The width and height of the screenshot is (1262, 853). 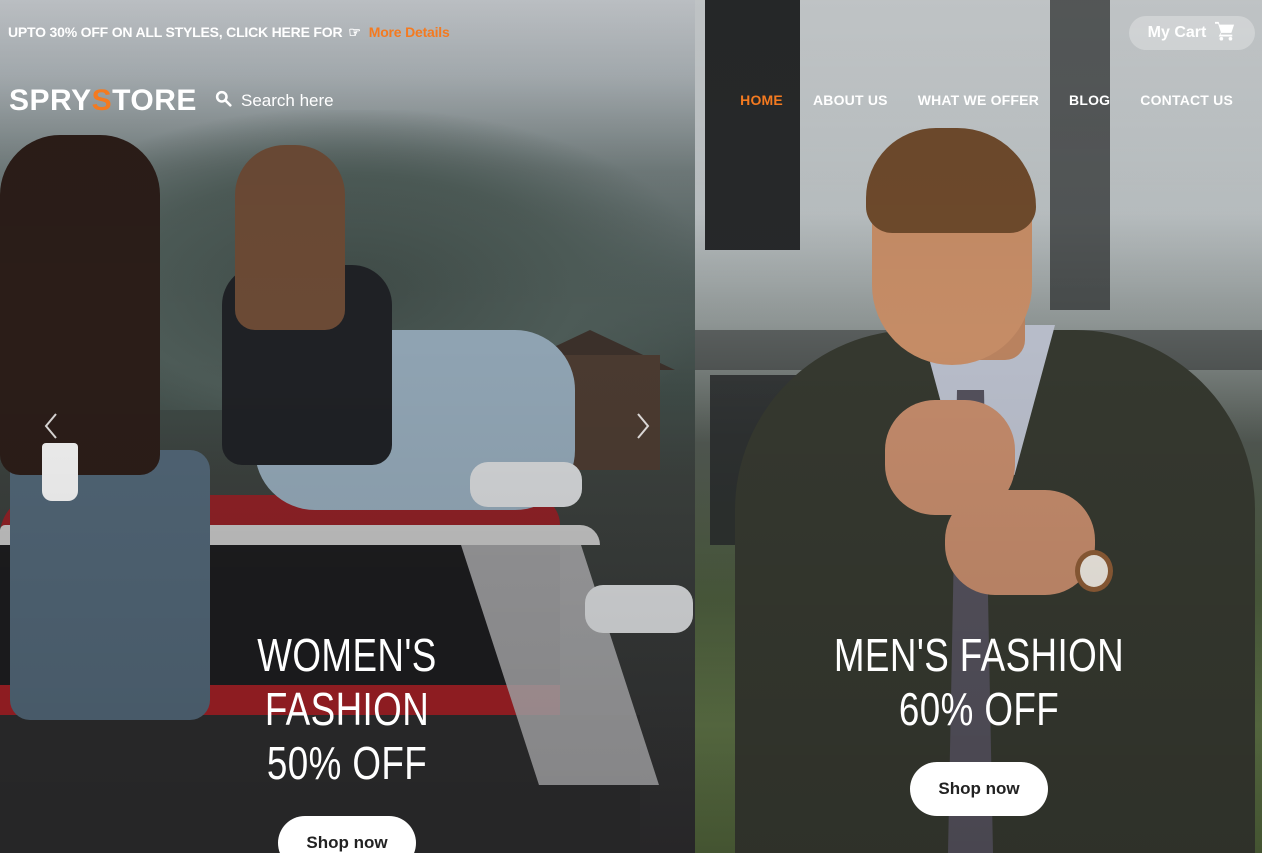 I want to click on men-fashion-promo: MEN'S FASHION 60% OFF Shop now, so click(x=979, y=722).